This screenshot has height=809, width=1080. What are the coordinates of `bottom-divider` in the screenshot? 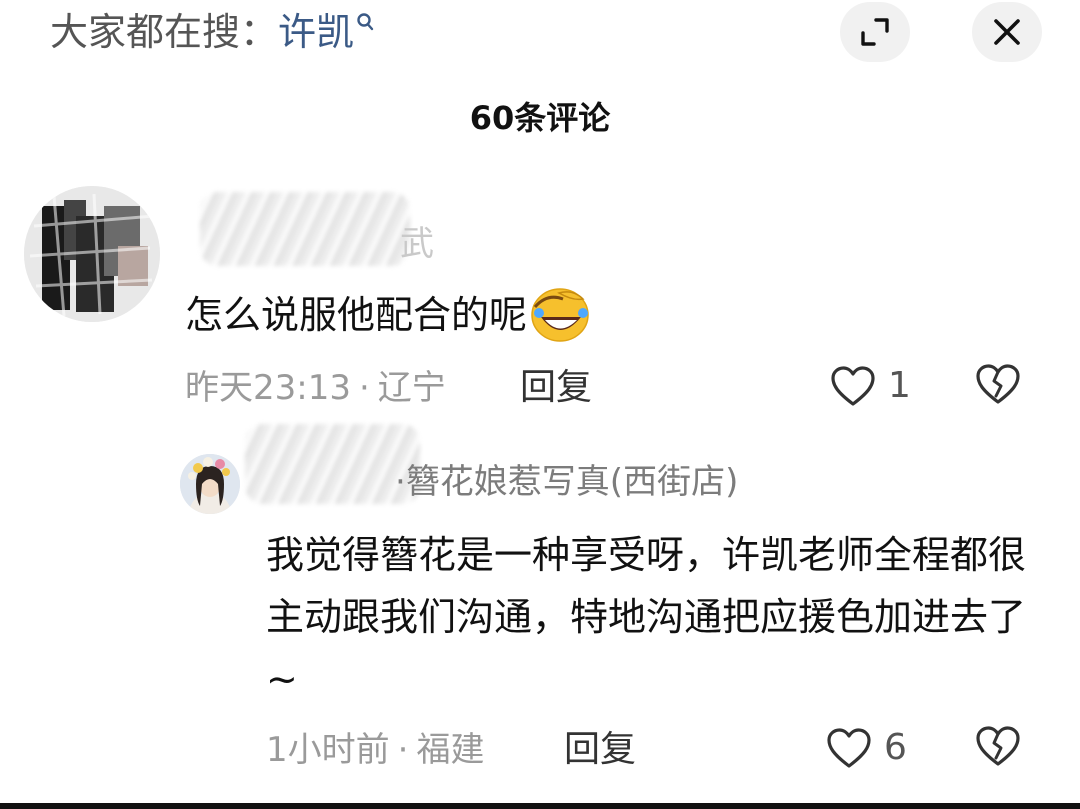 It's located at (540, 806).